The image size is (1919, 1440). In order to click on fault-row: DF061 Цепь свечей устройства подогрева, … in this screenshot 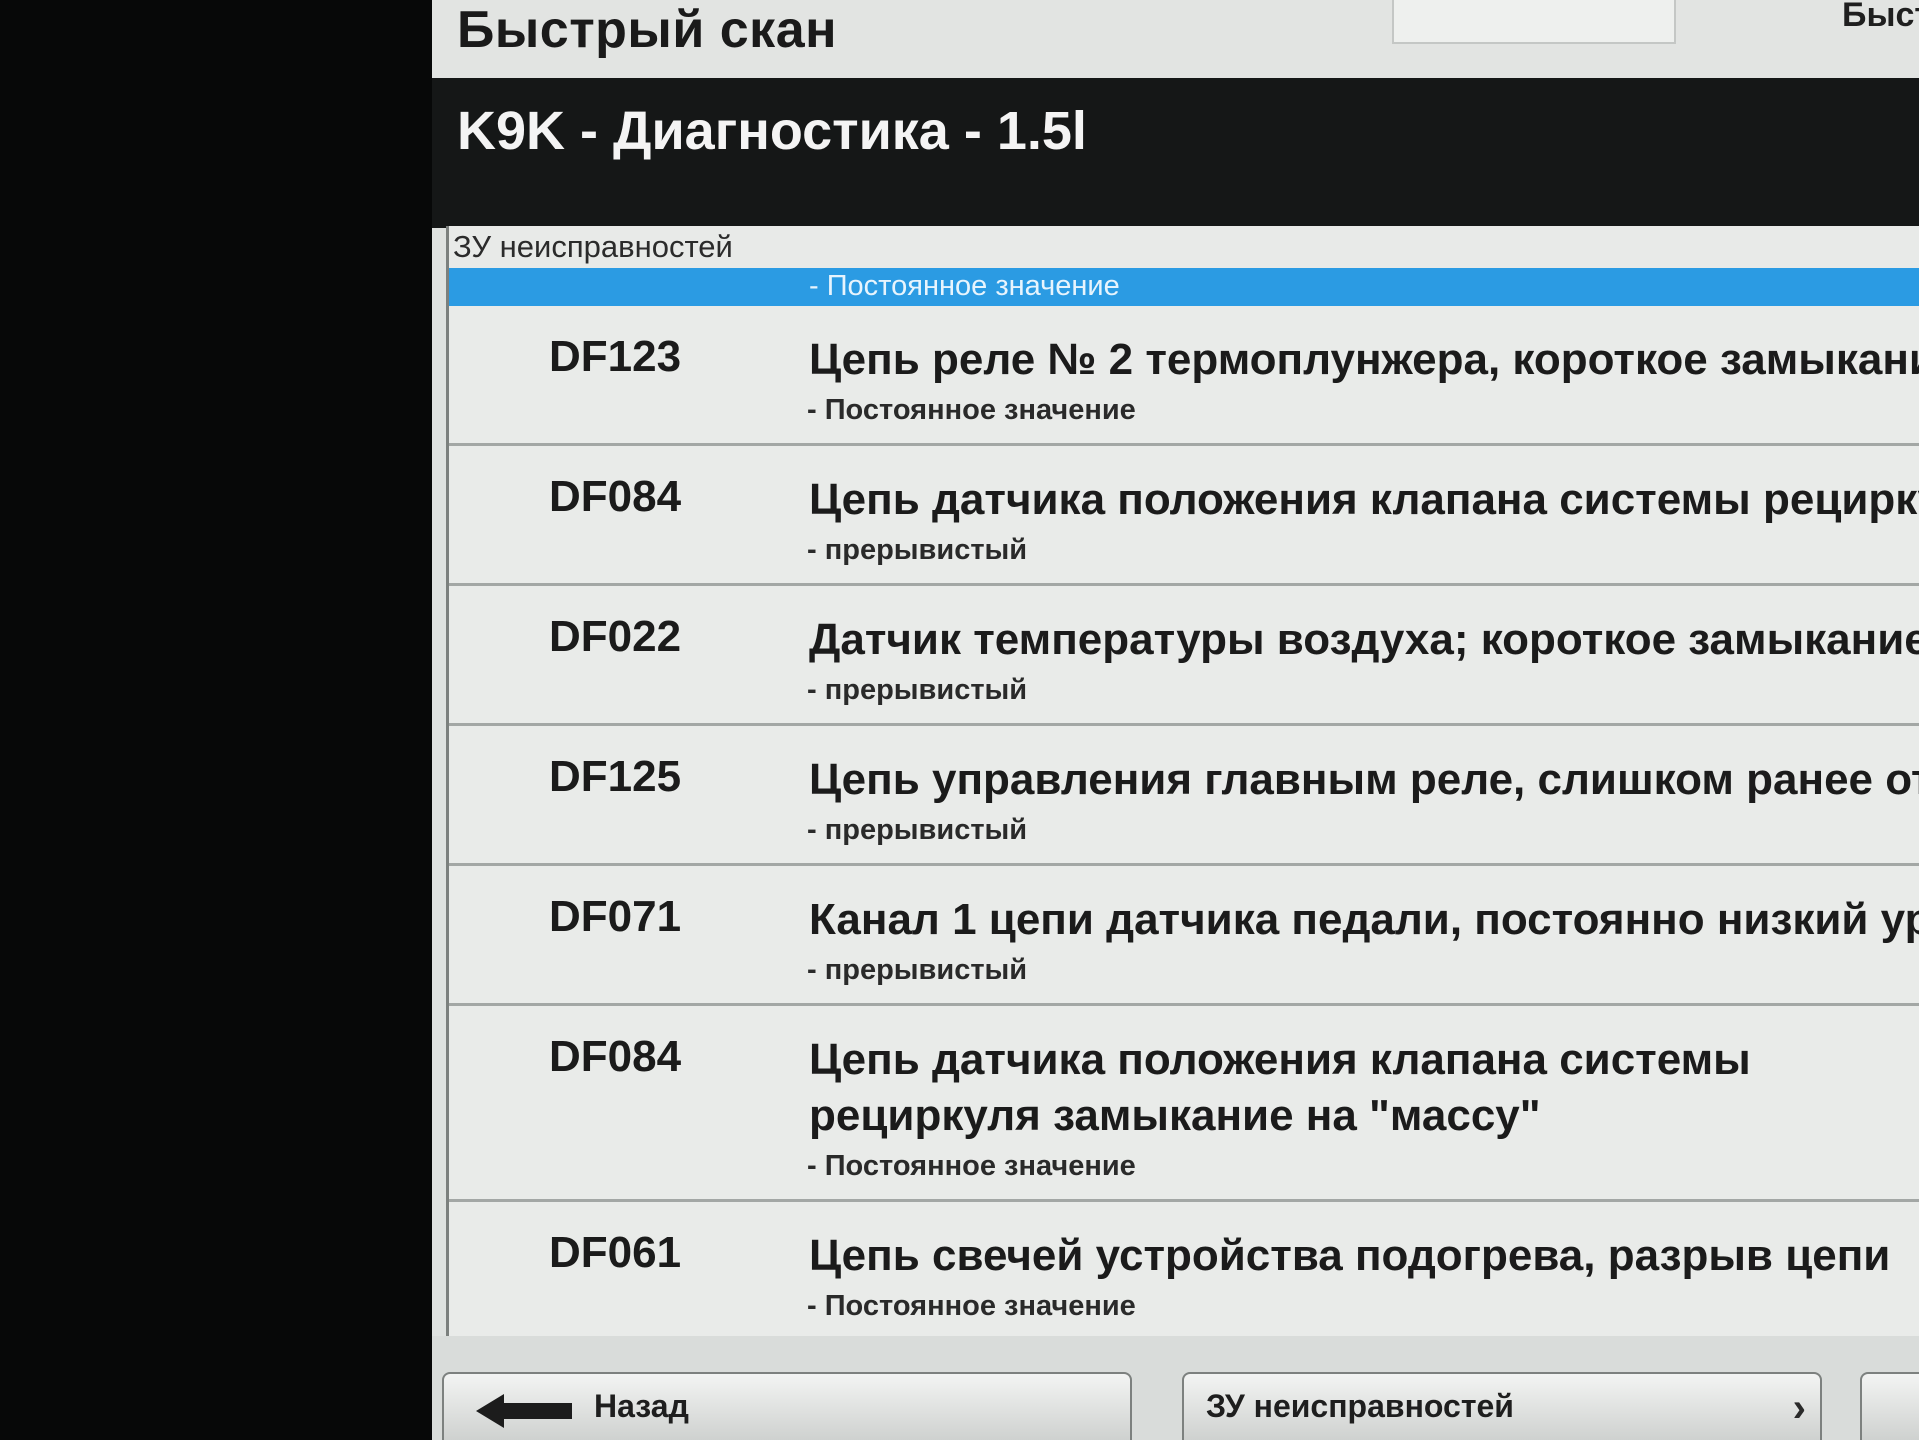, I will do `click(1184, 1272)`.